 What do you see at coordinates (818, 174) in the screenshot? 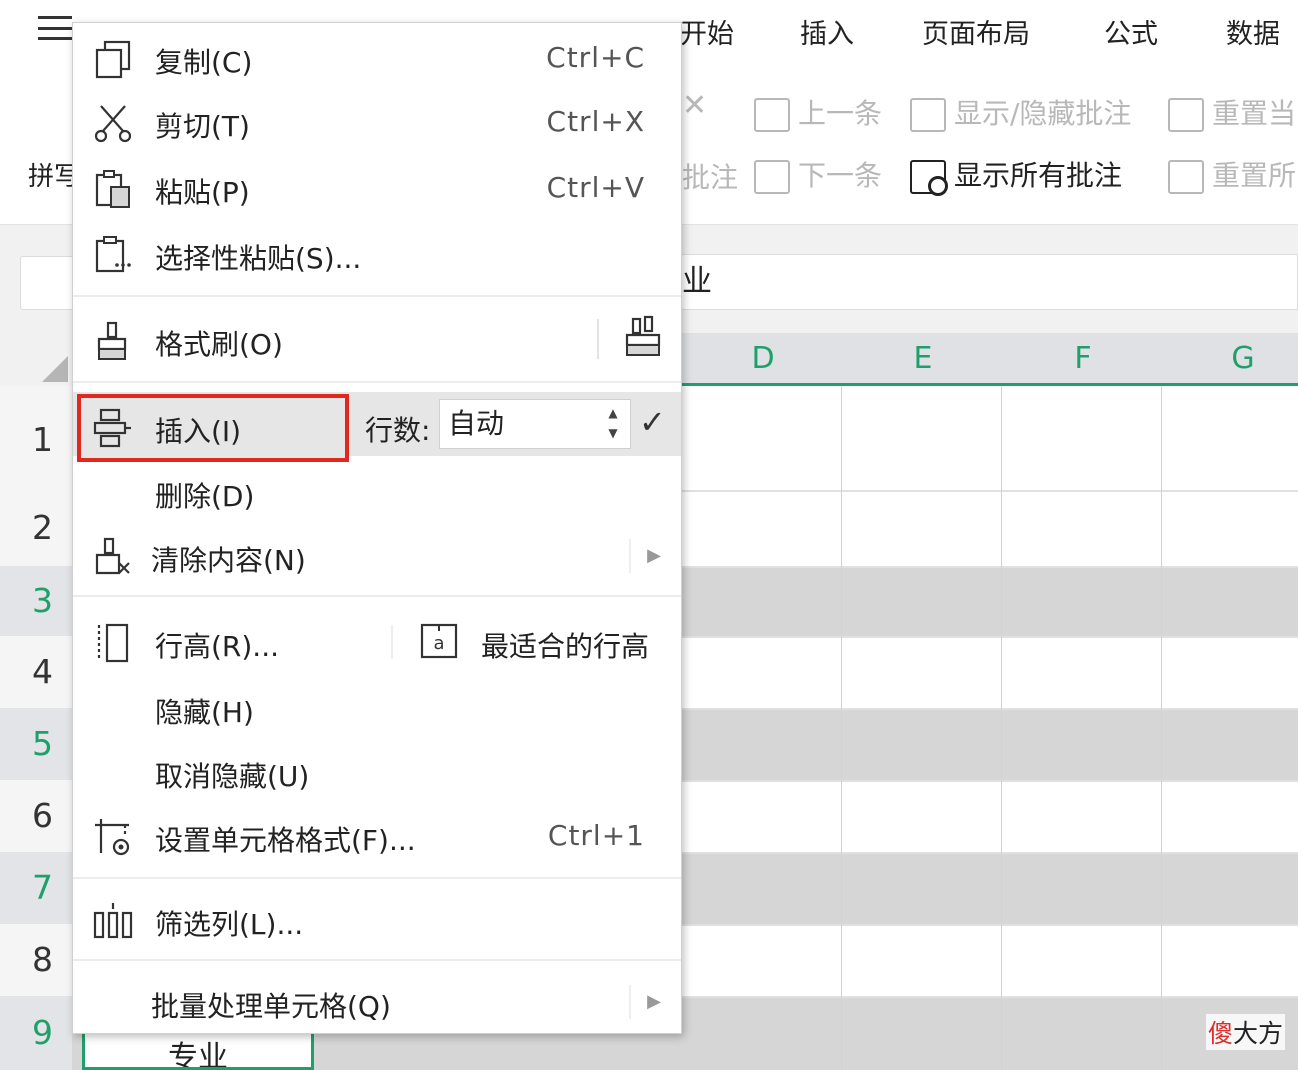
I see `next-comment-button: 下一条` at bounding box center [818, 174].